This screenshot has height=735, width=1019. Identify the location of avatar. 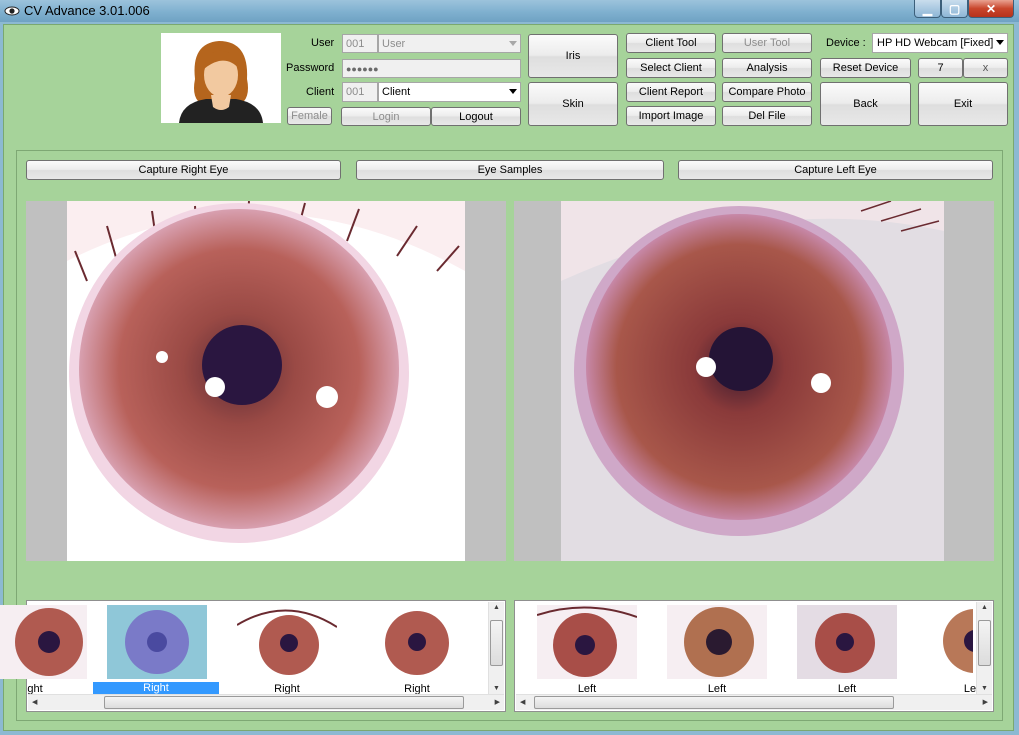
(221, 78).